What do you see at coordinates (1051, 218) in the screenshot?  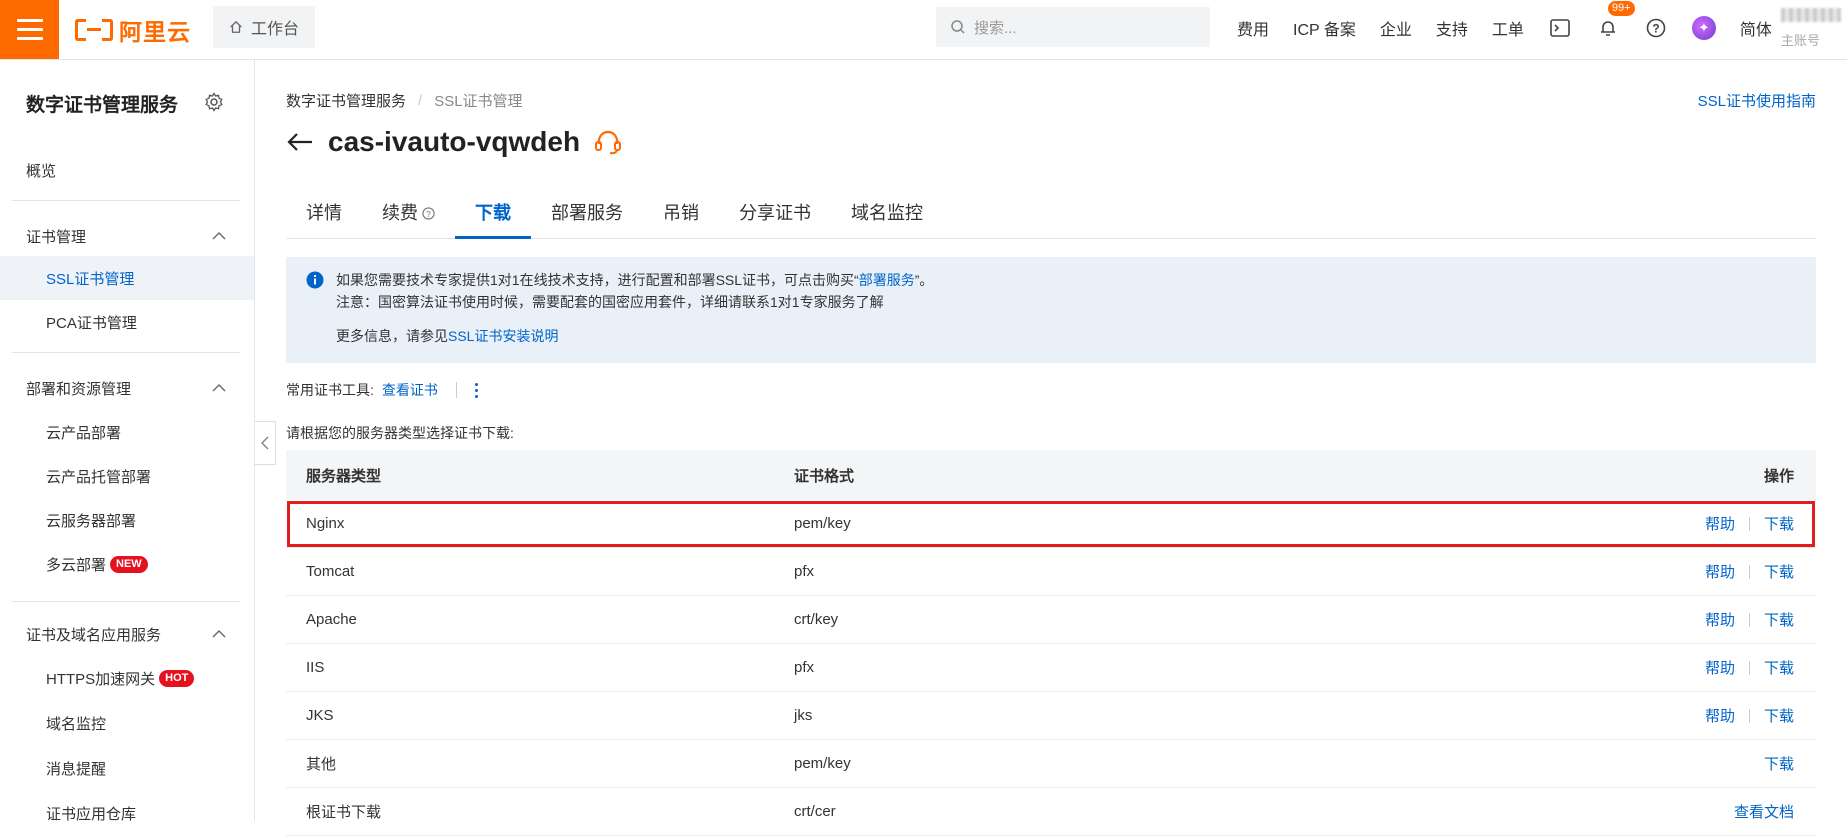 I see `tab-bar: 详情 续费 ? 下载 部署服务 吊销 分享证书 域名监控` at bounding box center [1051, 218].